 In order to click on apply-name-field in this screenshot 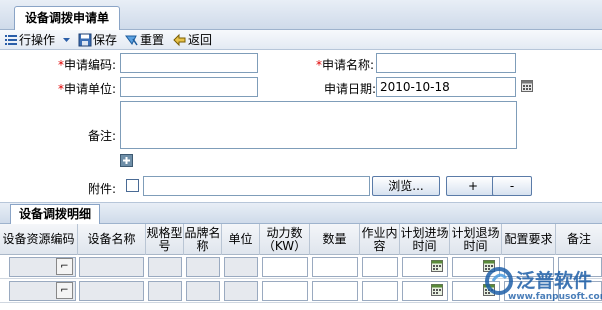, I will do `click(446, 63)`.